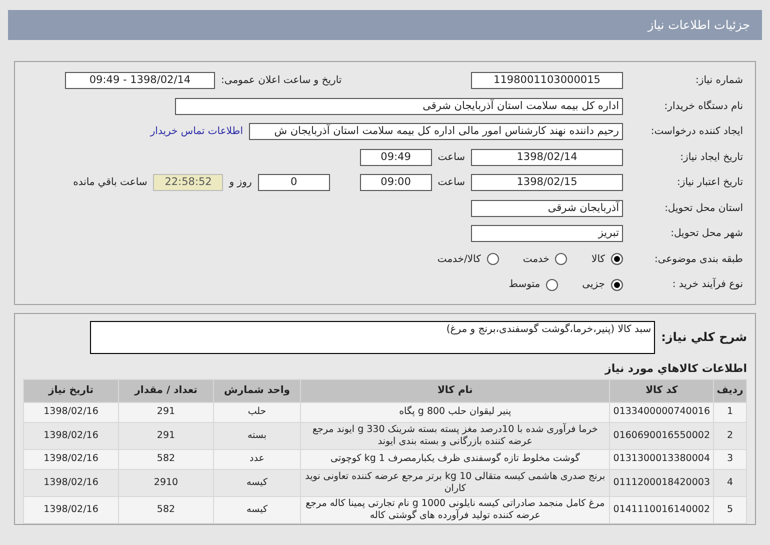 The image size is (770, 545). What do you see at coordinates (730, 435) in the screenshot?
I see `table-cell: 2` at bounding box center [730, 435].